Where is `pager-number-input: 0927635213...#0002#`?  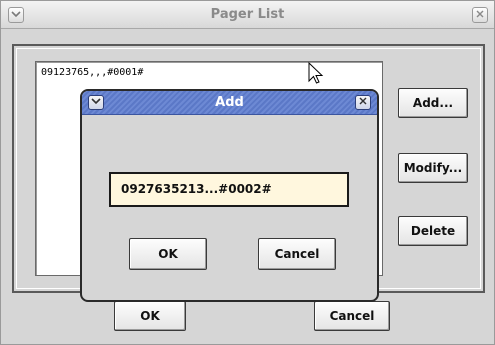 pager-number-input: 0927635213...#0002# is located at coordinates (229, 189).